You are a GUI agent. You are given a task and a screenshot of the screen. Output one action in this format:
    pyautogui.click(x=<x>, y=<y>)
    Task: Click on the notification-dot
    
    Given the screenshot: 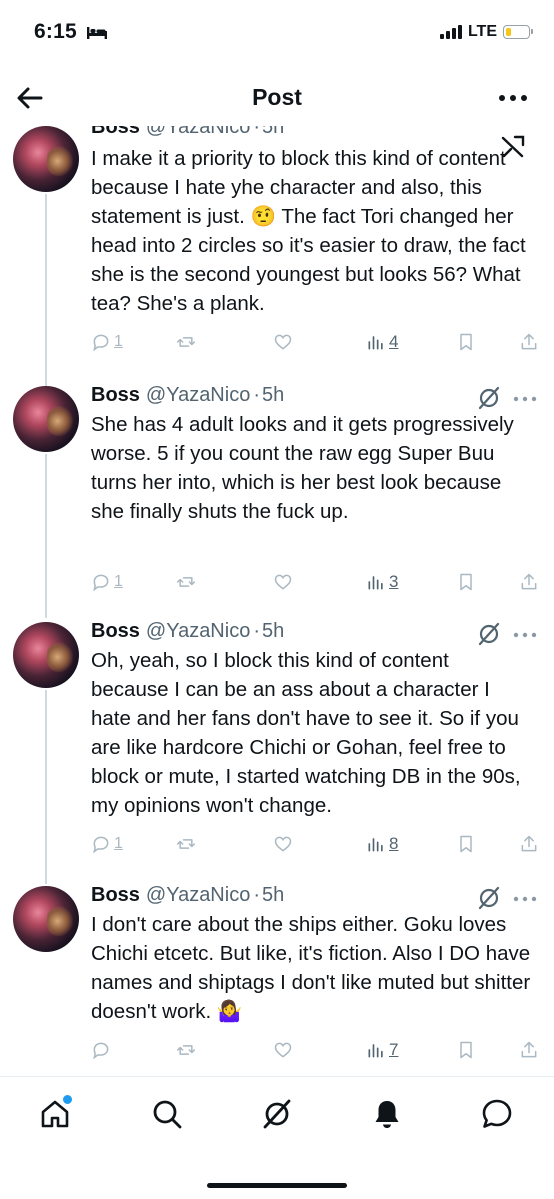 What is the action you would take?
    pyautogui.click(x=67, y=1099)
    